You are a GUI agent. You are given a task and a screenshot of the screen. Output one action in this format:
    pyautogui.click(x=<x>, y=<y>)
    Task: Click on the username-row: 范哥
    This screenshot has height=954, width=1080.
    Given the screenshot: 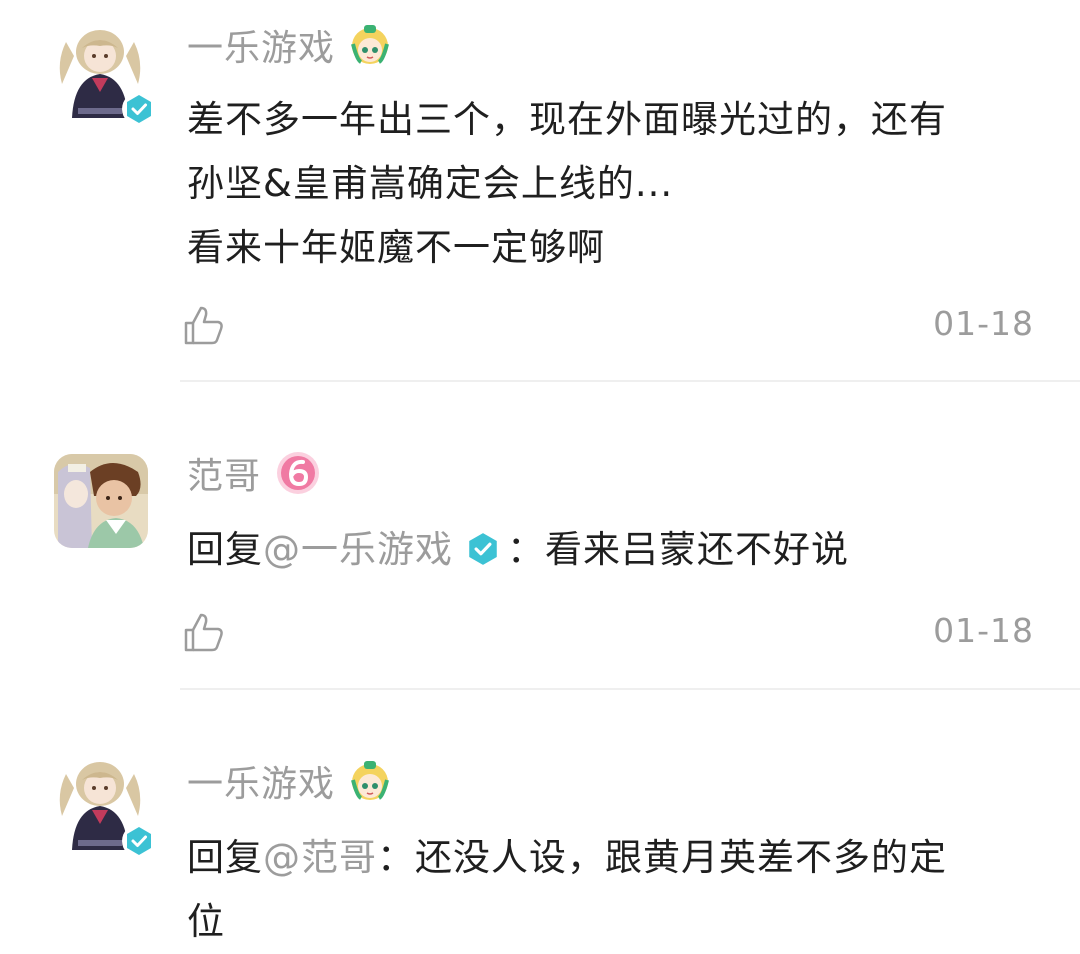 What is the action you would take?
    pyautogui.click(x=254, y=473)
    